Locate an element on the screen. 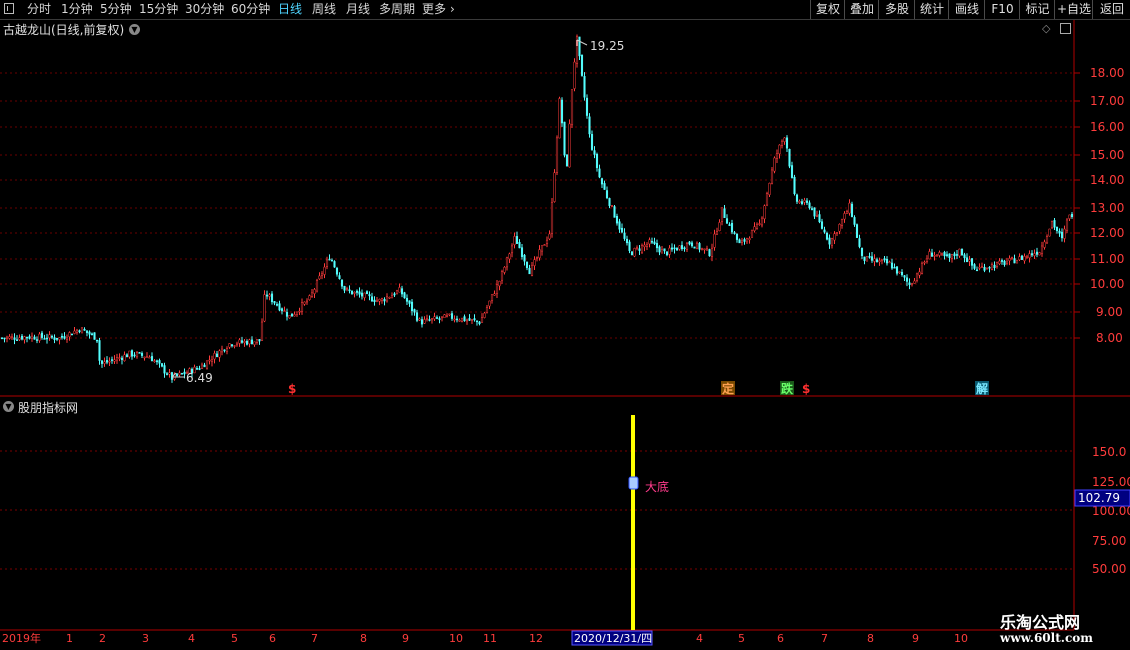 Image resolution: width=1130 pixels, height=650 pixels. period-multi: 多周期 is located at coordinates (397, 9).